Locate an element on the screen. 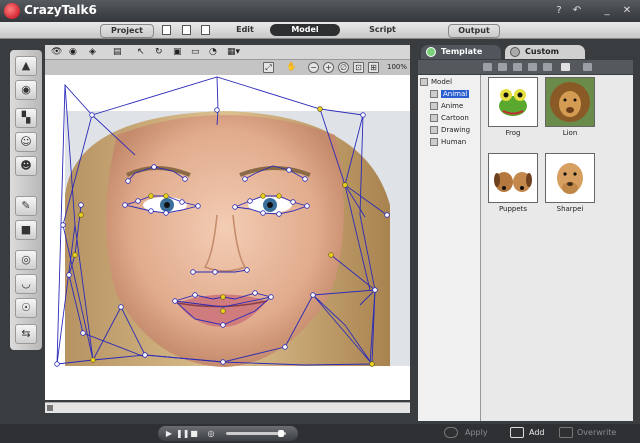 The width and height of the screenshot is (640, 443). tab-custom: Custom is located at coordinates (545, 52).